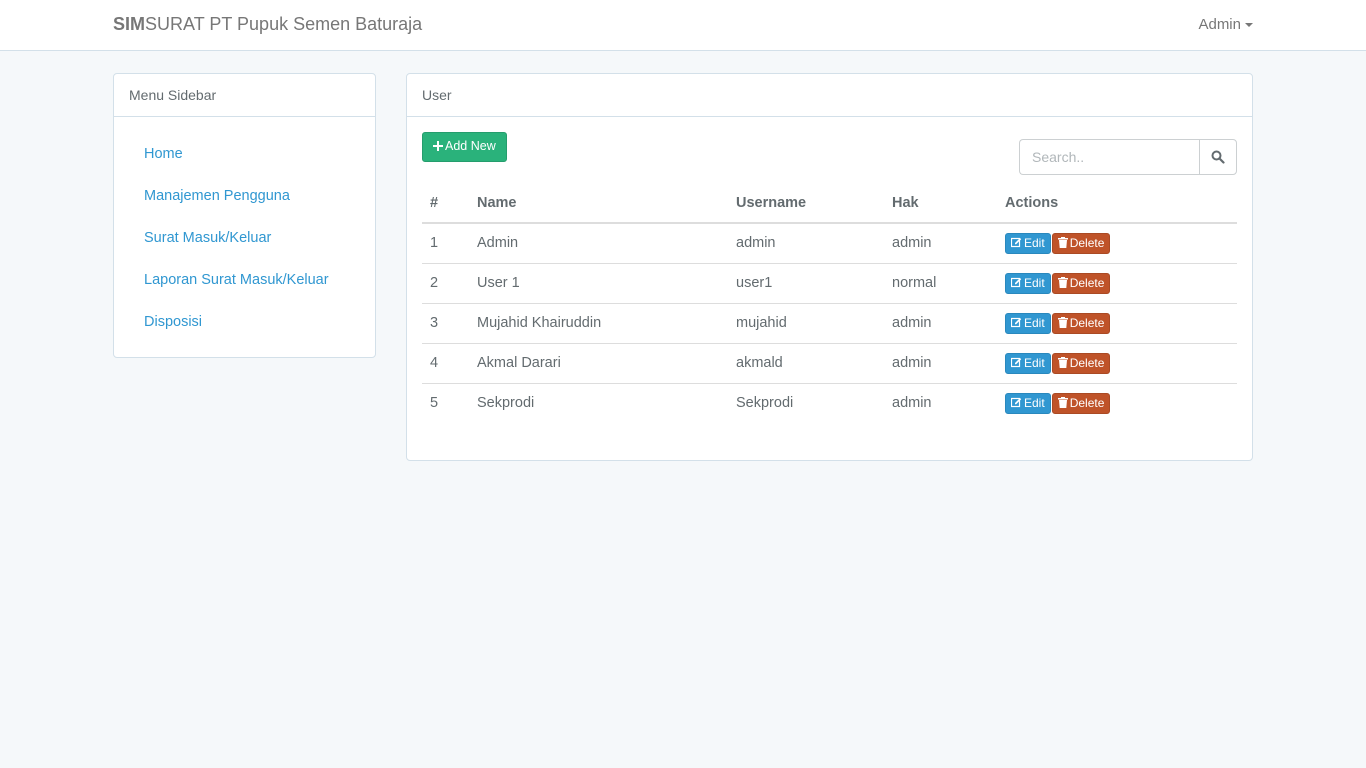  Describe the element at coordinates (207, 234) in the screenshot. I see `sidebar-item-surat: Surat Masuk/Keluar` at that location.